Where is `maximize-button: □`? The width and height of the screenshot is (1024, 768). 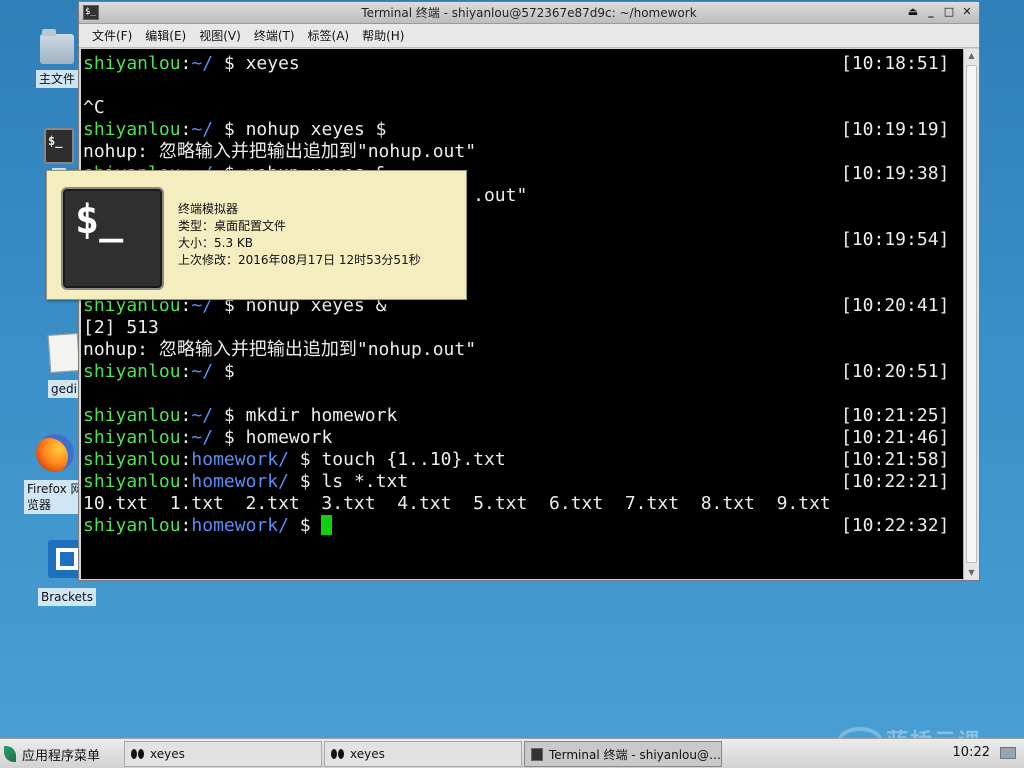 maximize-button: □ is located at coordinates (949, 12).